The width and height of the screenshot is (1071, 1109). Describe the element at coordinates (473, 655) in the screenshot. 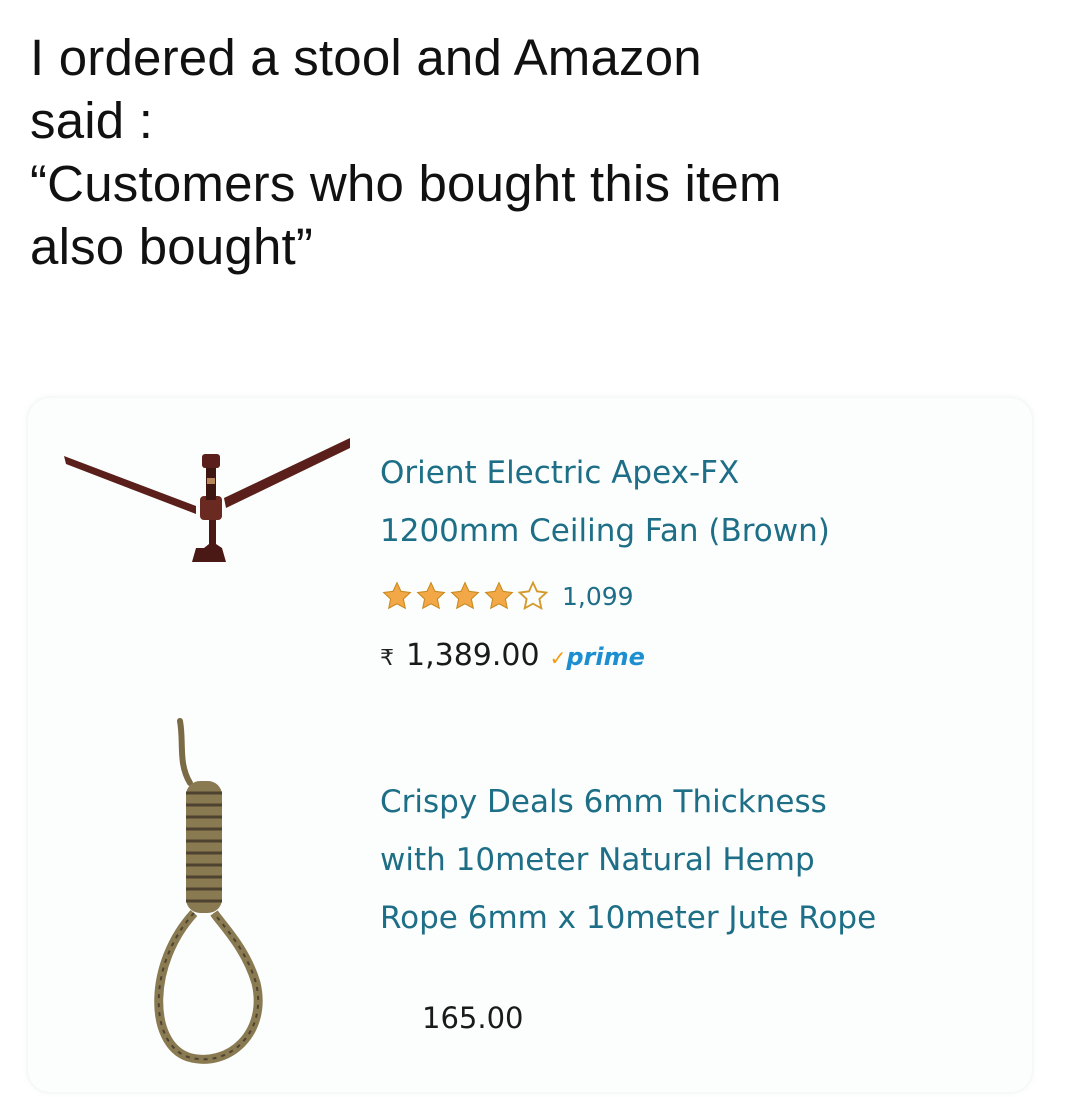

I see `product-price: 1,389.00` at that location.